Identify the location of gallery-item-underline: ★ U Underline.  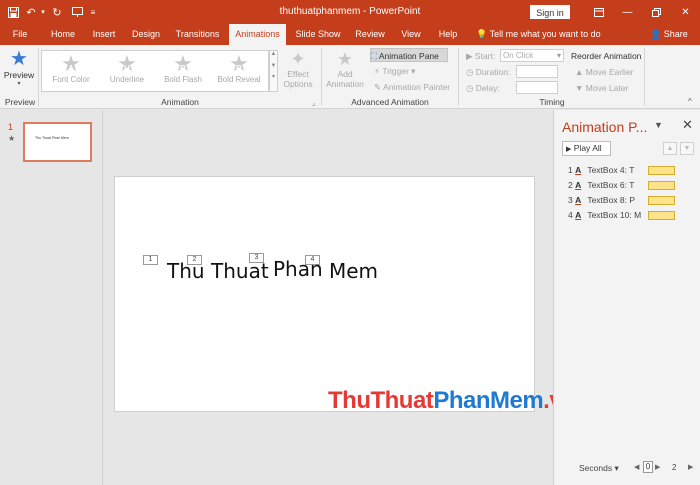
(127, 71).